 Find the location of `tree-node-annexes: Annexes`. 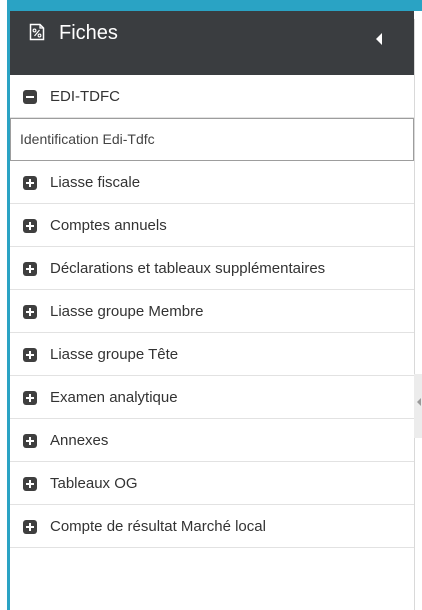

tree-node-annexes: Annexes is located at coordinates (212, 440).